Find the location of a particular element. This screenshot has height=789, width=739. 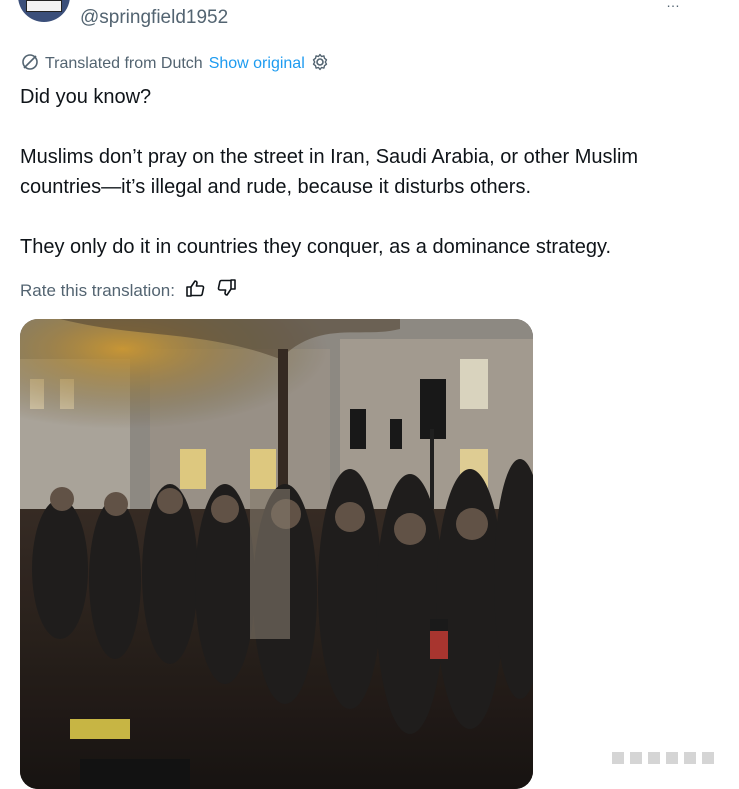

rate-translation: Rate this translation: is located at coordinates (128, 290).